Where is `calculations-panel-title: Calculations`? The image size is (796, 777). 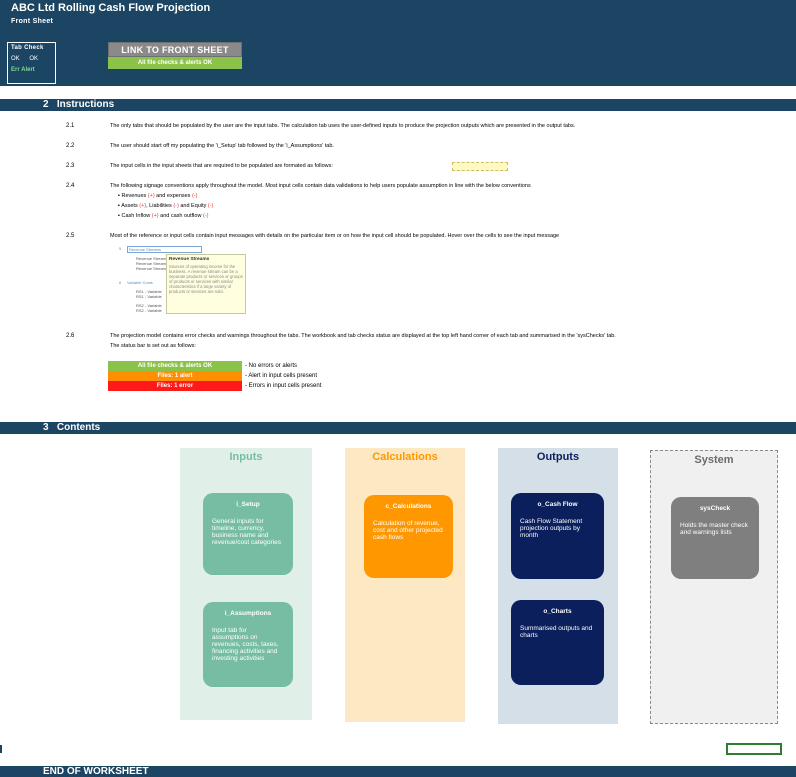 calculations-panel-title: Calculations is located at coordinates (405, 457).